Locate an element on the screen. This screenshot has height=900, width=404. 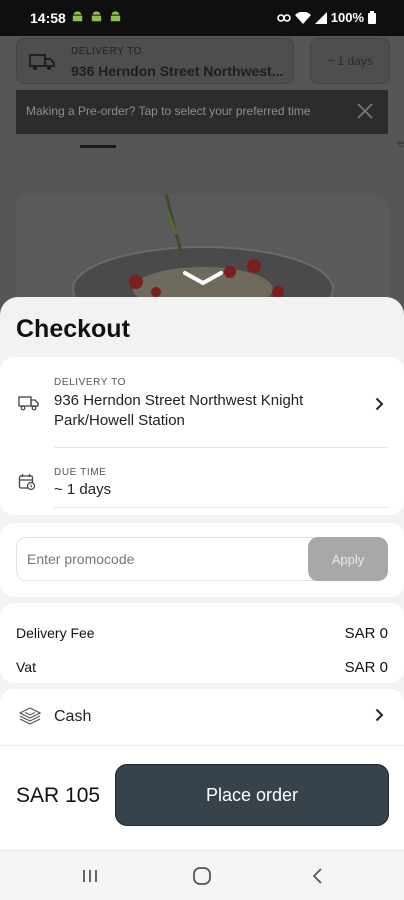
order-total-bar: SAR 105 Place order is located at coordinates (202, 797).